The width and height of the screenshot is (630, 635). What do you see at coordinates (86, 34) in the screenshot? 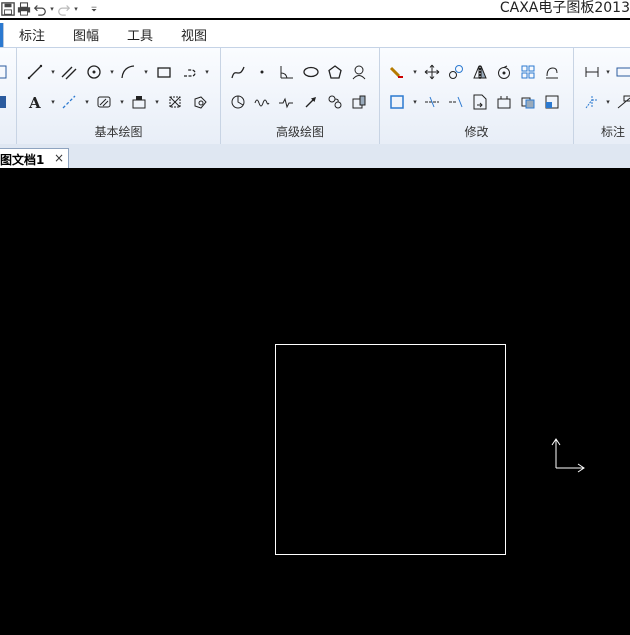
I see `menu-sheet: 图幅` at bounding box center [86, 34].